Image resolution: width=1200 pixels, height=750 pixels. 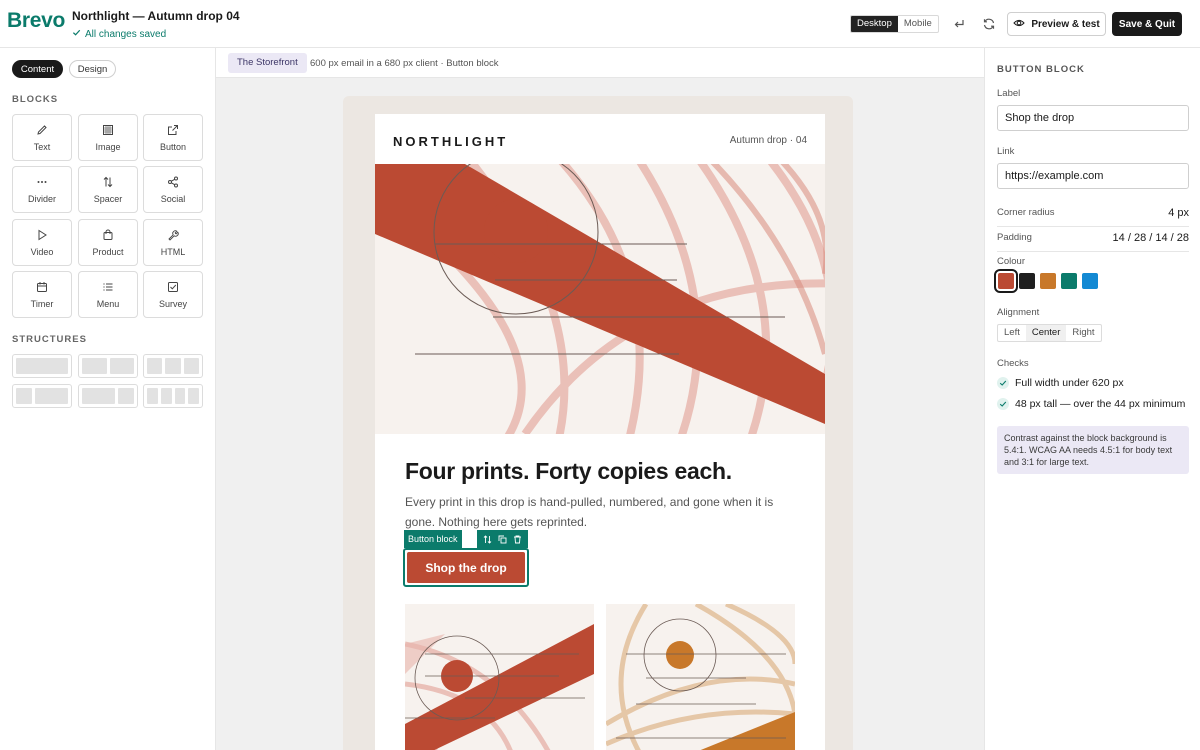 What do you see at coordinates (1026, 212) in the screenshot?
I see `corner-radius-label: Corner radius` at bounding box center [1026, 212].